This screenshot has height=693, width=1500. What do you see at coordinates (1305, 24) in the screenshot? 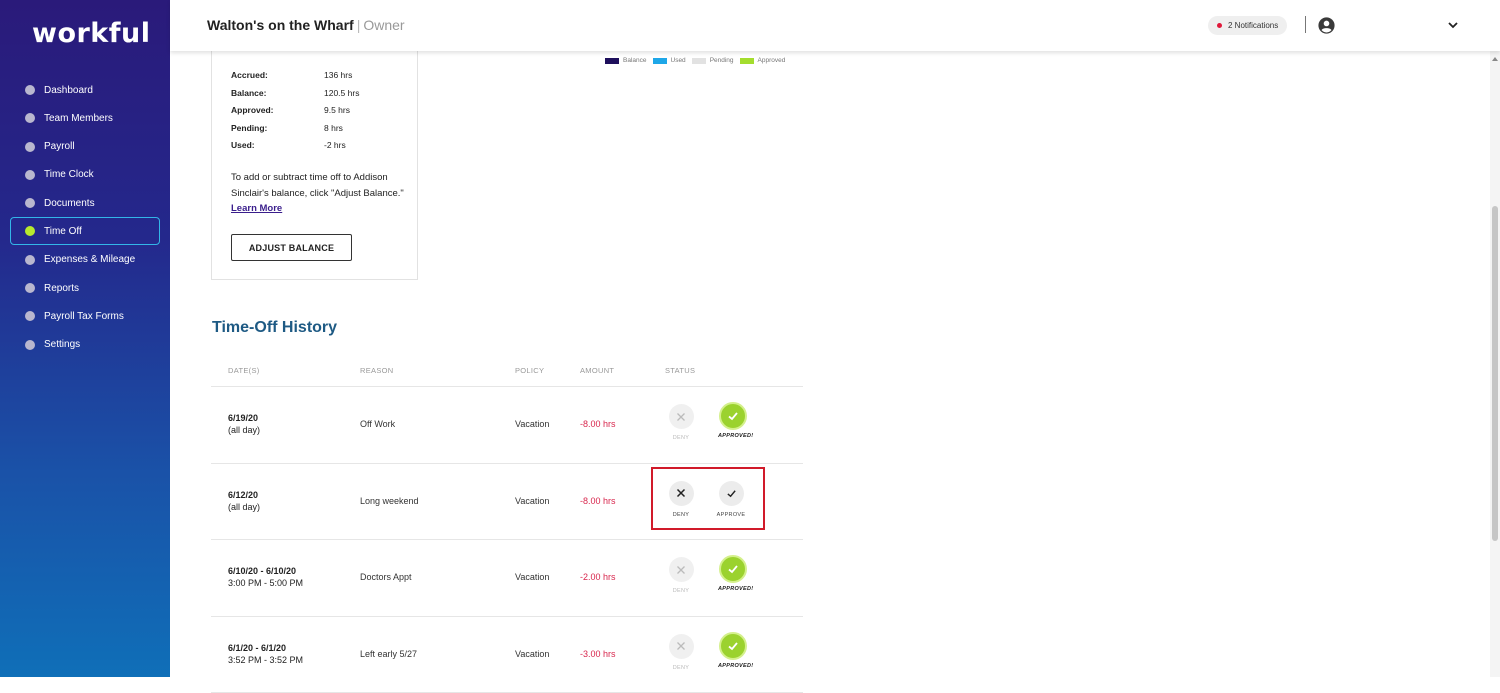
I see `header-divider` at bounding box center [1305, 24].